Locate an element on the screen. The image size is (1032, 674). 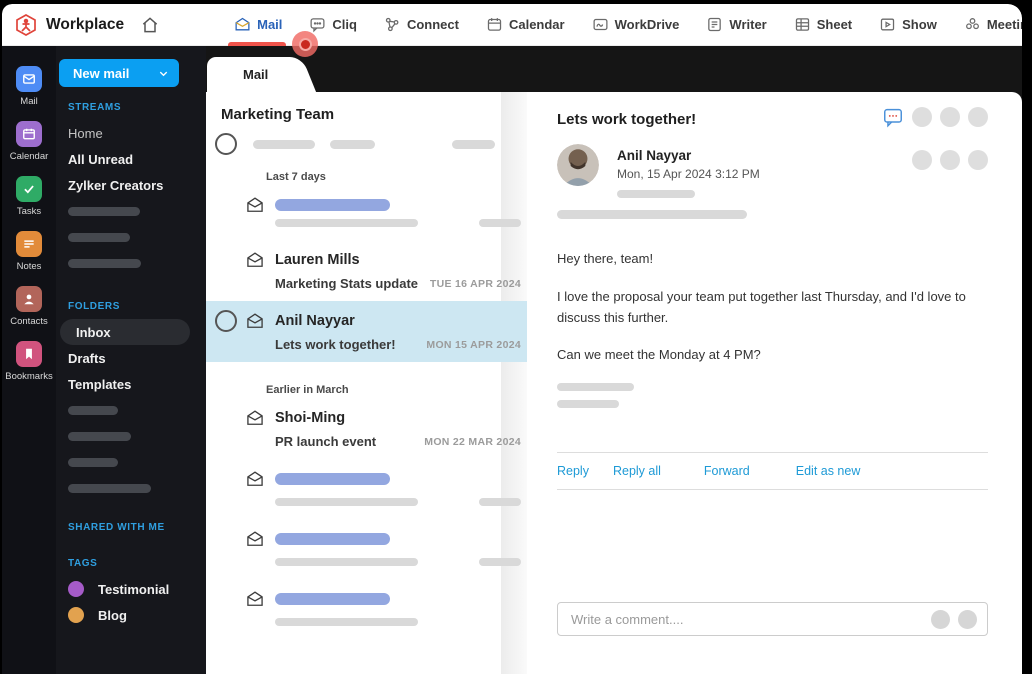
mail-subject: PR launch event is located at coordinates (326, 441).